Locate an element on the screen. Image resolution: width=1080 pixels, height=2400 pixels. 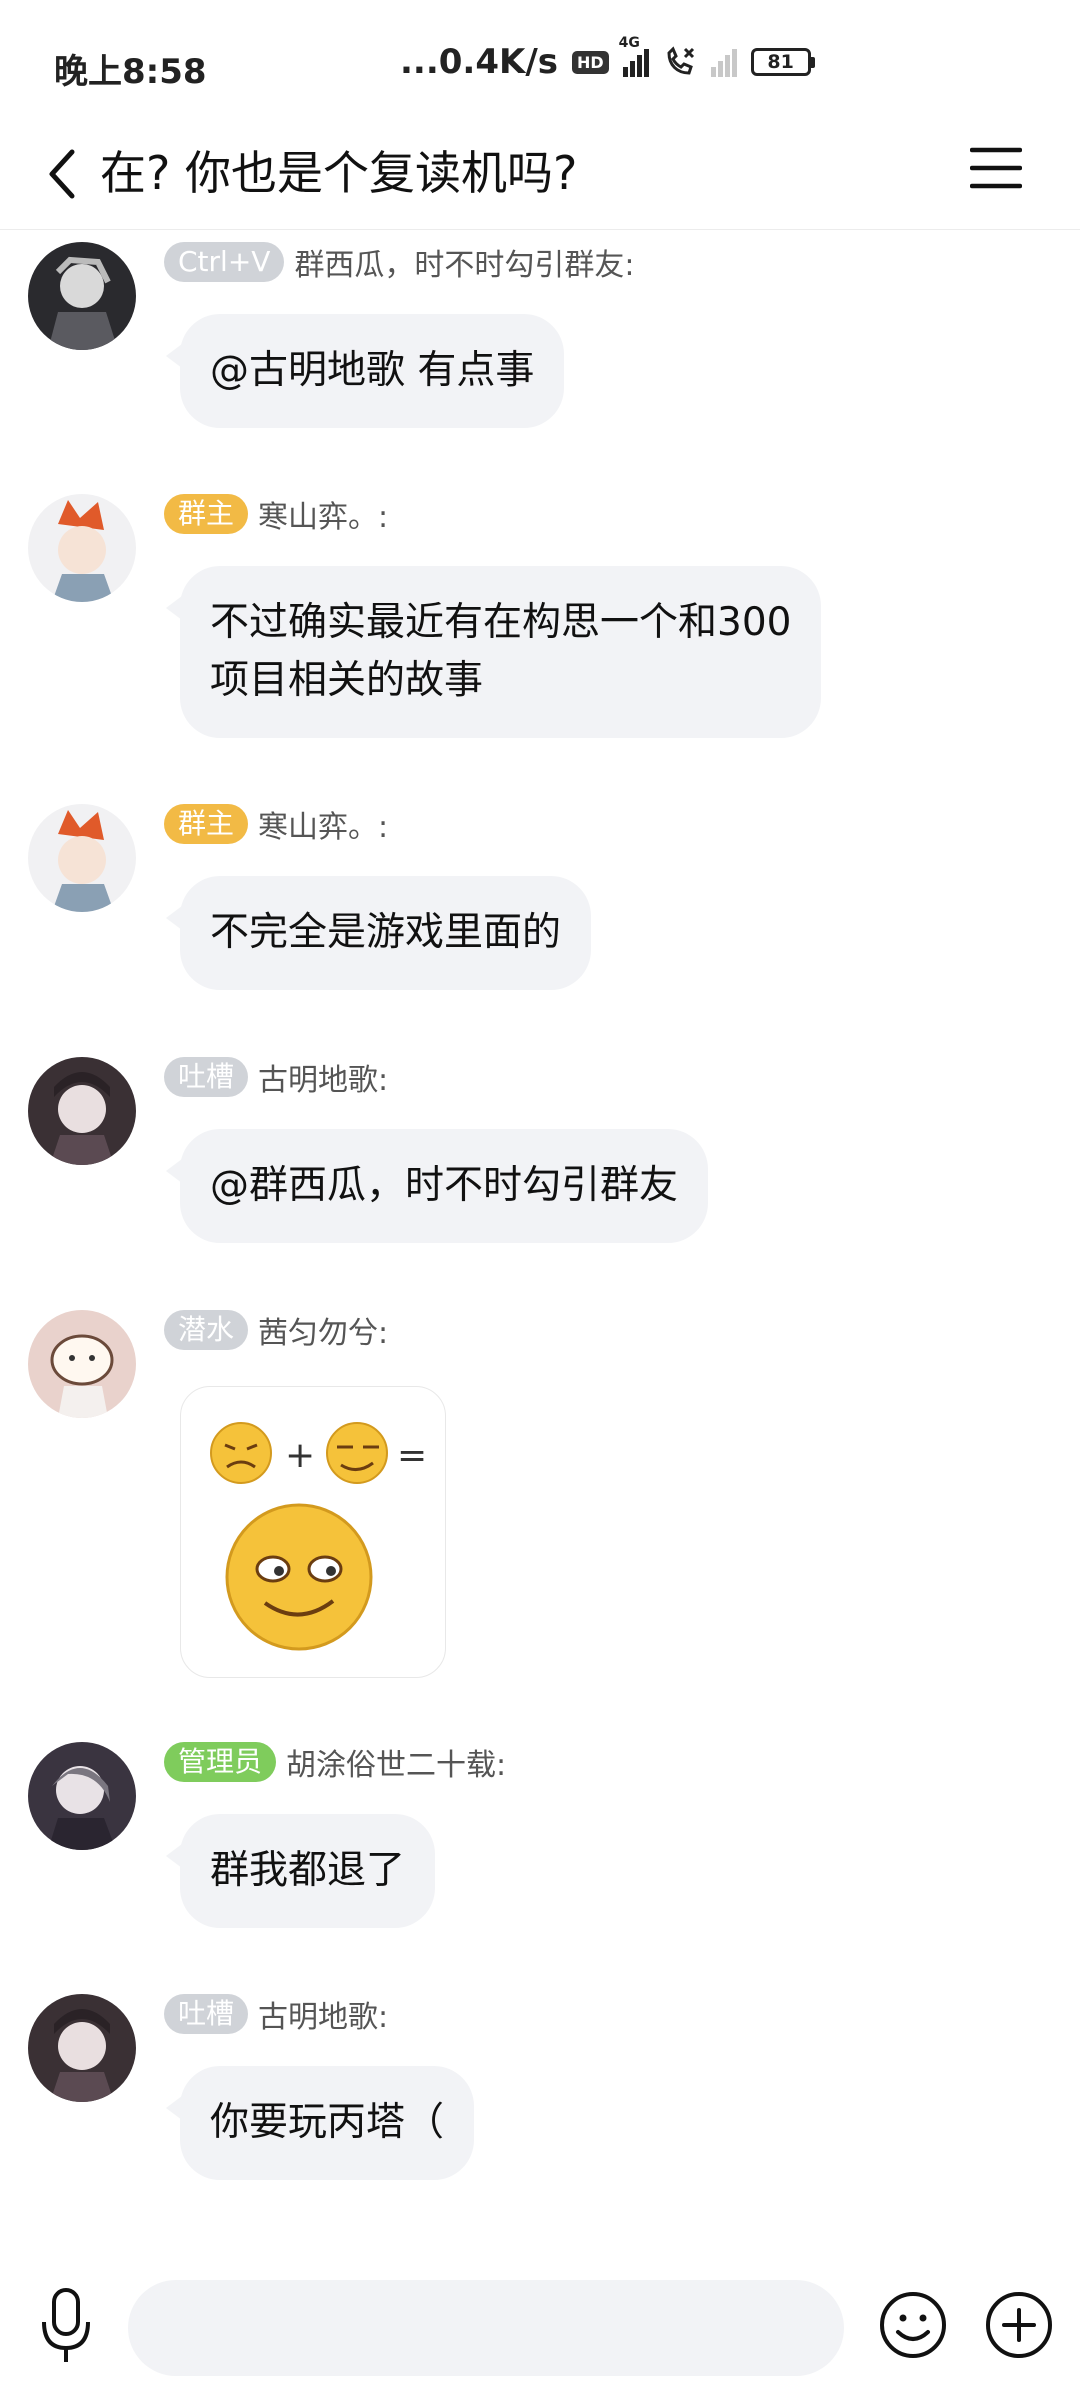
emoji-sticker-icon: + = is located at coordinates (318, 1536).